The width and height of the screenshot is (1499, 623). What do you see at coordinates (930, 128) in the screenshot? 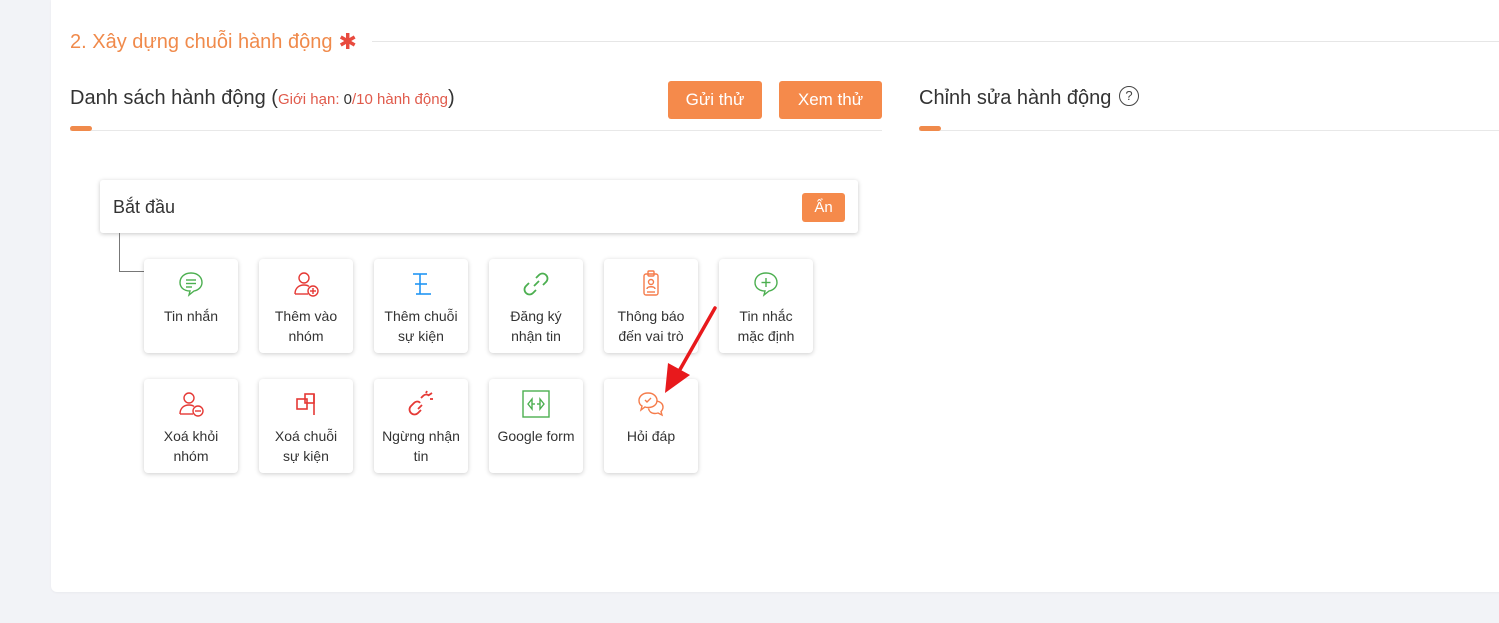
I see `edit-panel-accent` at bounding box center [930, 128].